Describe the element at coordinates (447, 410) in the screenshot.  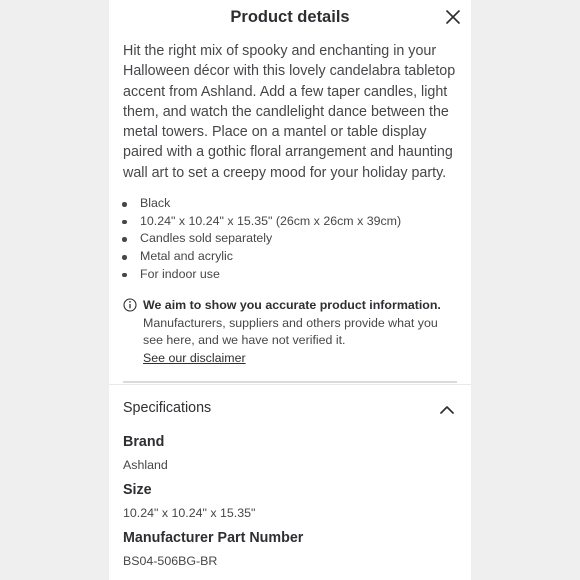
I see `chevron-up-icon` at that location.